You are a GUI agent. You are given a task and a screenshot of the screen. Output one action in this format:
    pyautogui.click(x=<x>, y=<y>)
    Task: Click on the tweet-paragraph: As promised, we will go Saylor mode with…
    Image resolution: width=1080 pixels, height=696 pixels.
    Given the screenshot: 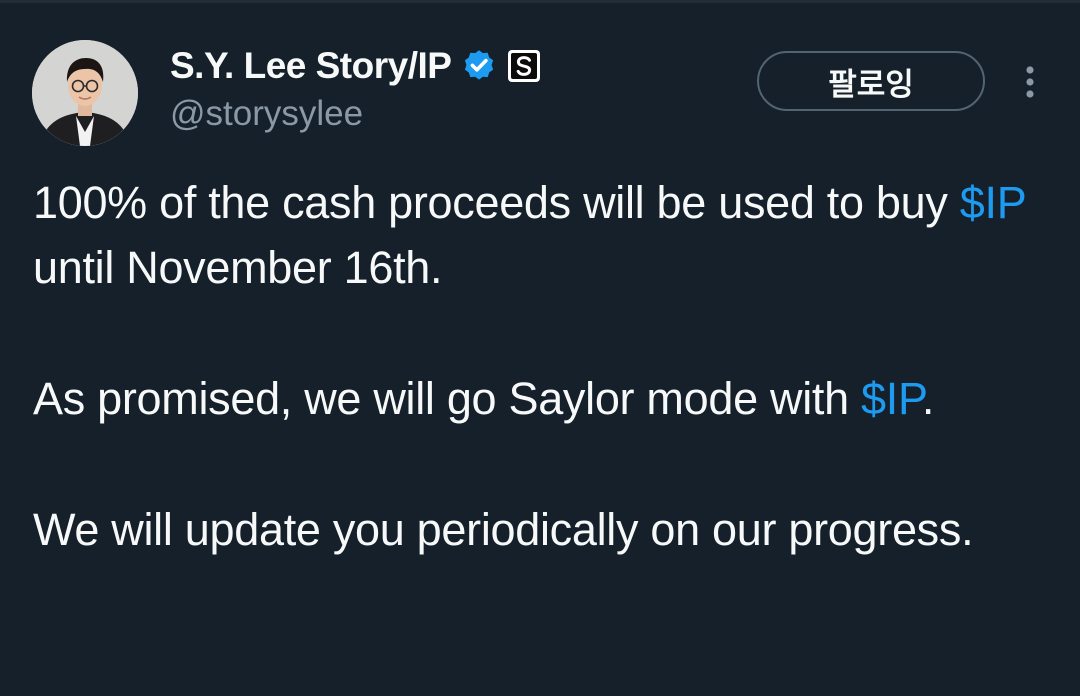 What is the action you would take?
    pyautogui.click(x=543, y=398)
    